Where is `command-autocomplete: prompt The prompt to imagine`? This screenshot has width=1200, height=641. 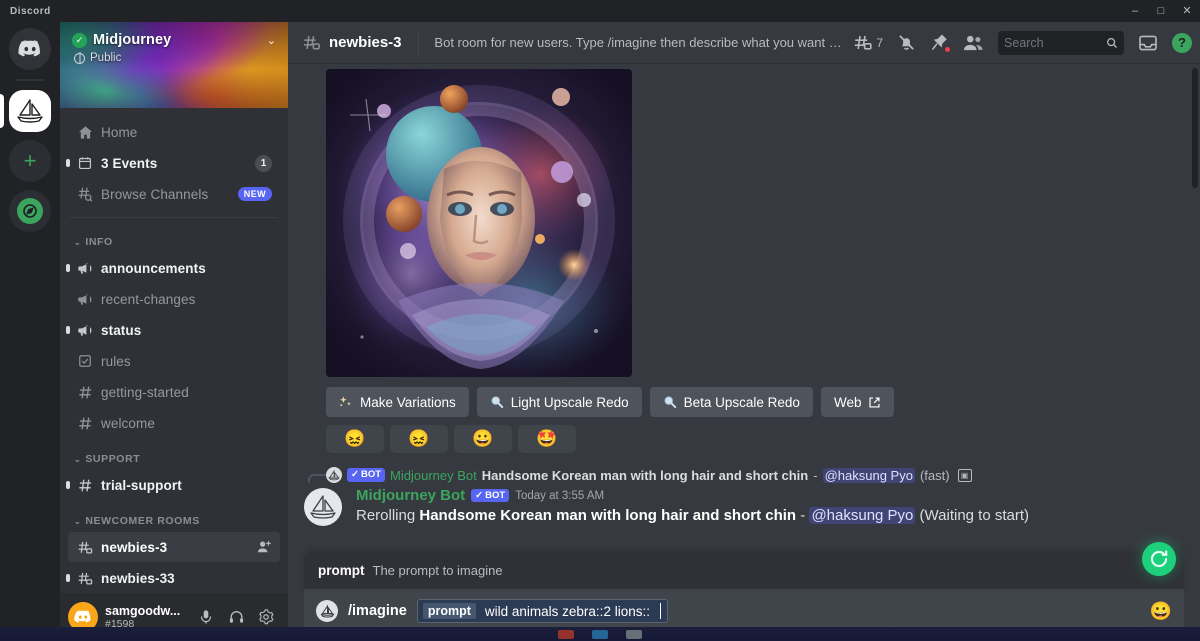
command-autocomplete: prompt The prompt to imagine is located at coordinates (744, 565).